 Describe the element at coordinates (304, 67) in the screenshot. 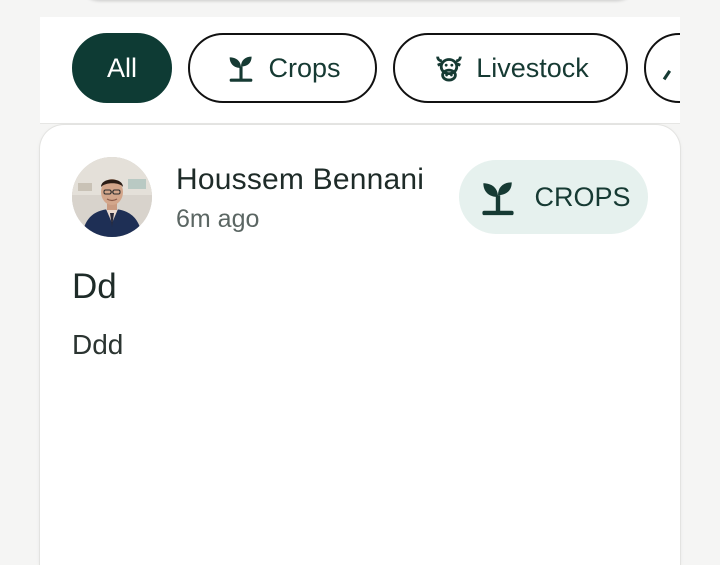

I see `filter-chip-label: Crops` at that location.